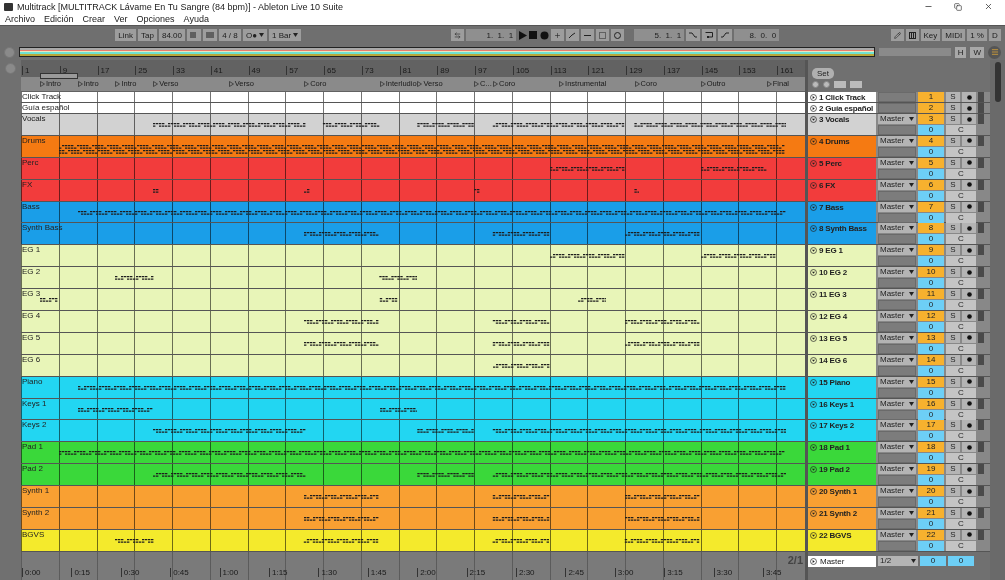 This screenshot has width=1005, height=580. I want to click on midi-map-button: MIDI, so click(954, 35).